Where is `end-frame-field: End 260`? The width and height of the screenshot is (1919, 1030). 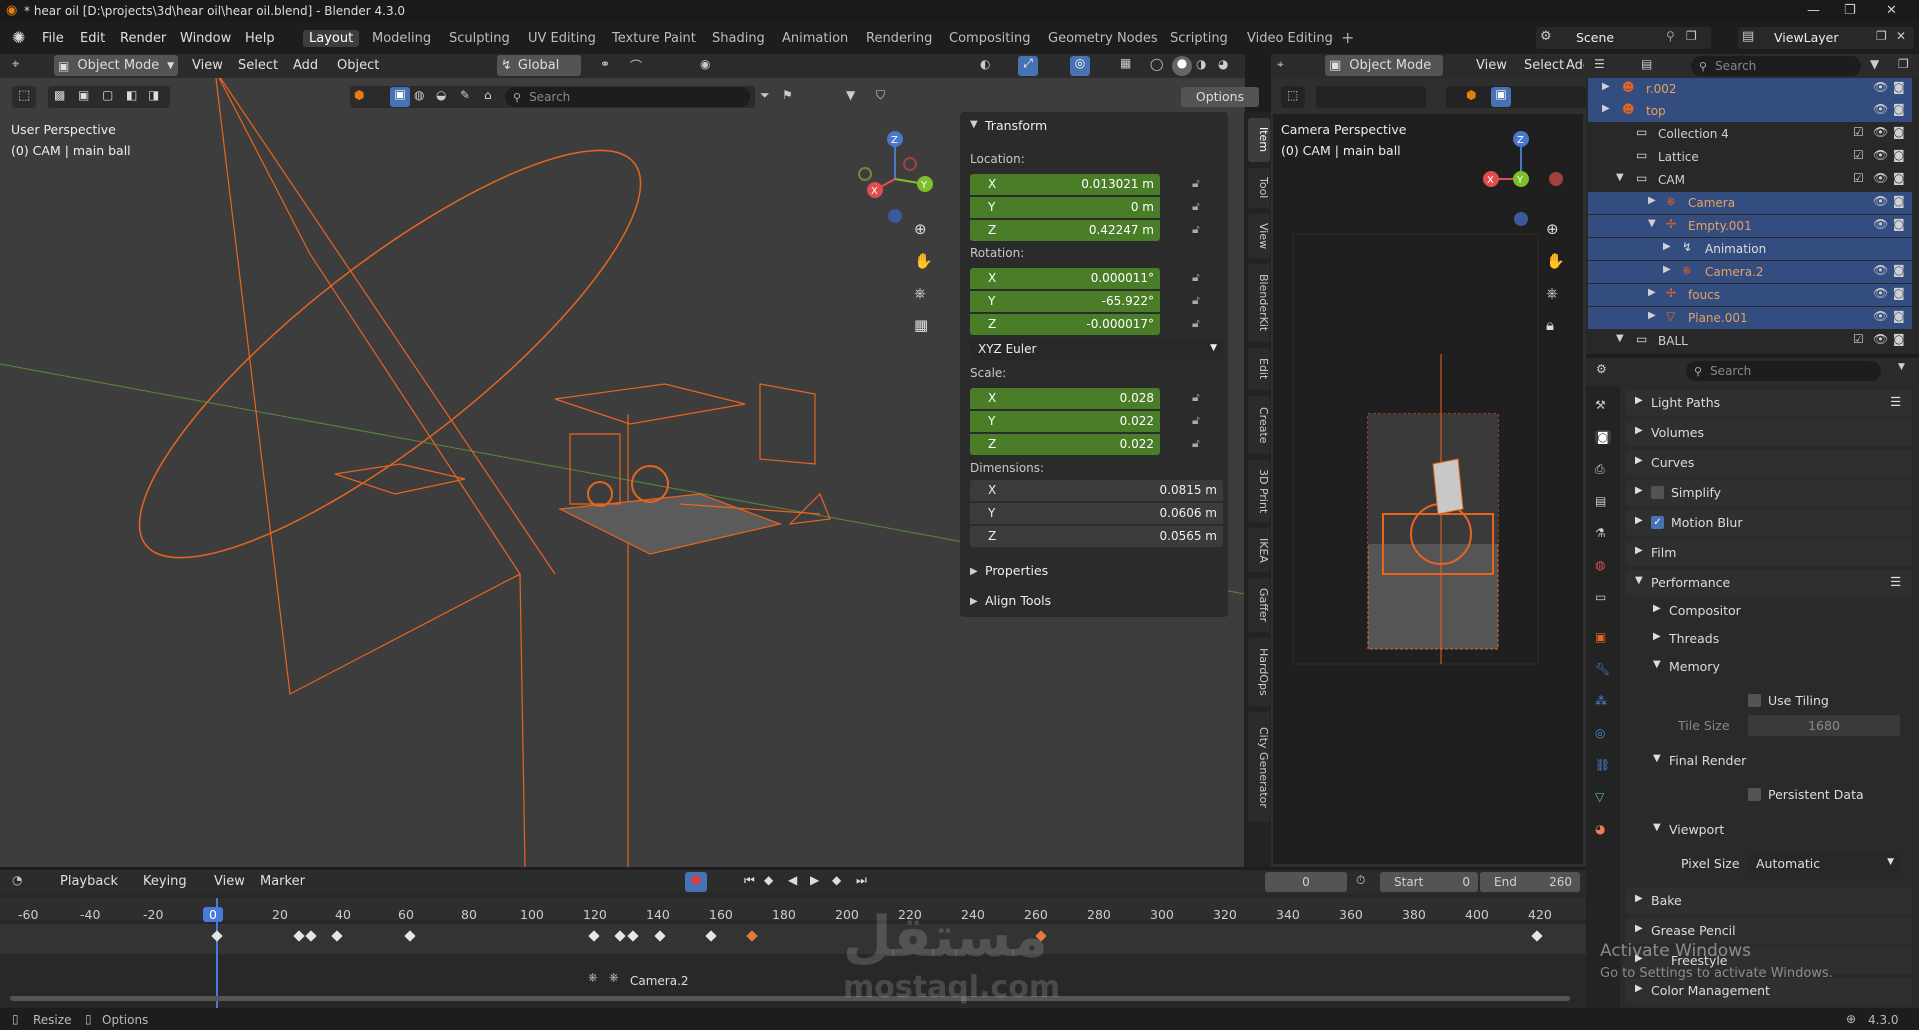
end-frame-field: End 260 is located at coordinates (1530, 882).